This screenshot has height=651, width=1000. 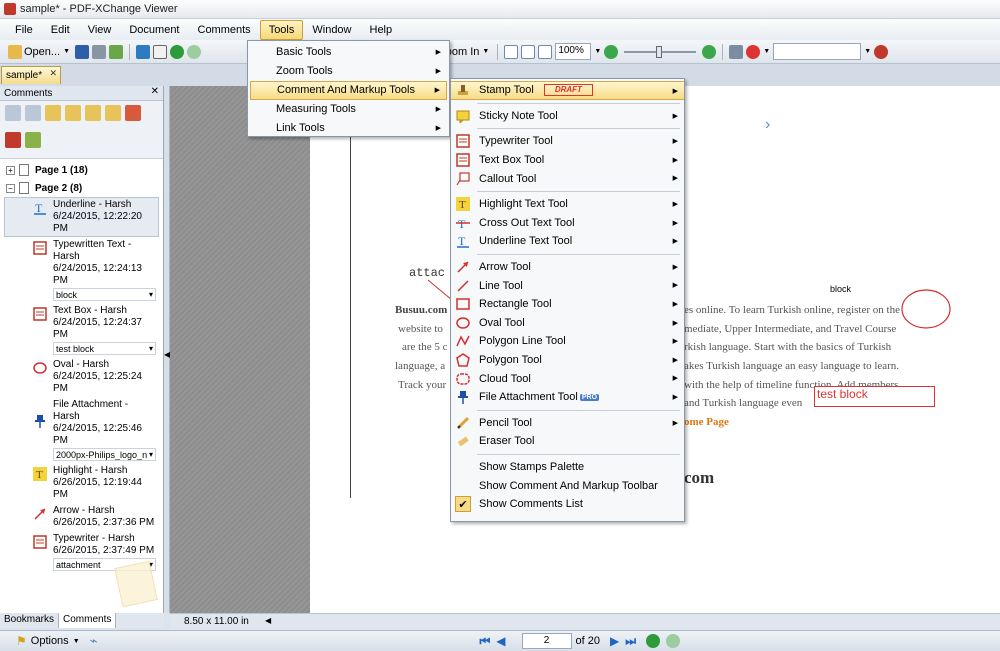 I want to click on comment-item: Arrow - Harsh 6/26/2015, 2:37:36 PM, so click(x=81, y=517).